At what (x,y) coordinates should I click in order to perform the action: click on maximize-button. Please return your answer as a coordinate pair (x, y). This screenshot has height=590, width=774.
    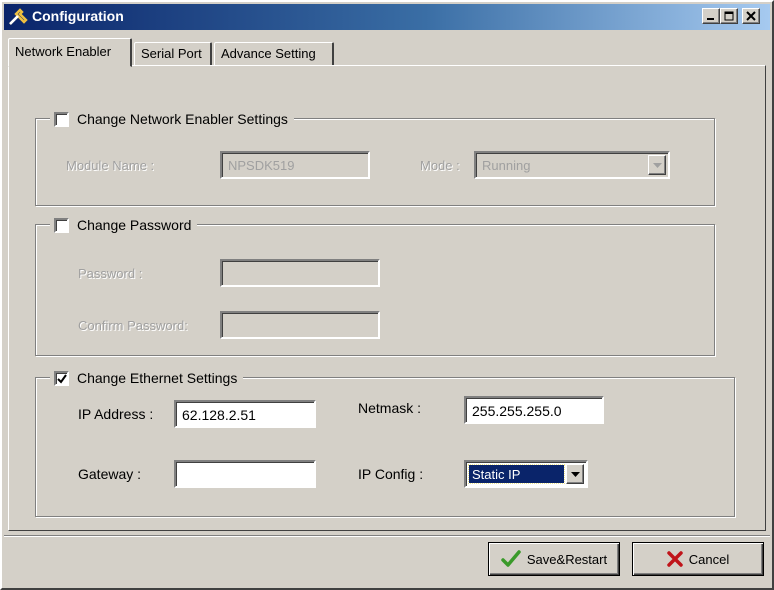
    Looking at the image, I should click on (729, 16).